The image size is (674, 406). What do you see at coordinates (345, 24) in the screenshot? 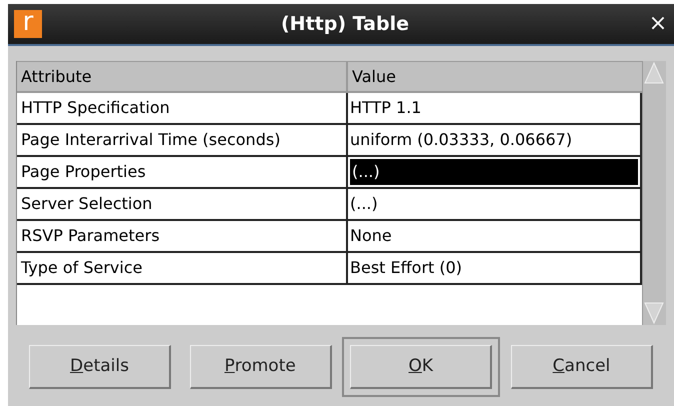
I see `window-title: (Http) Table` at bounding box center [345, 24].